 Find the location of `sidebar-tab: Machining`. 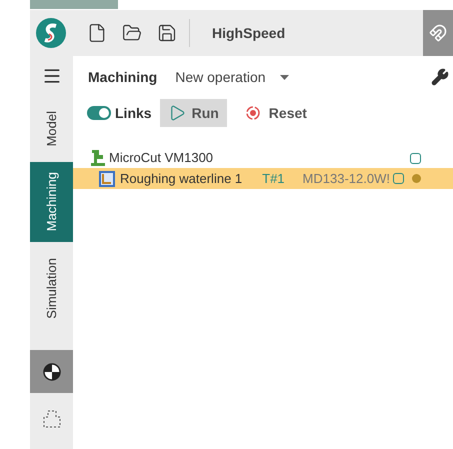

sidebar-tab: Machining is located at coordinates (51, 202).